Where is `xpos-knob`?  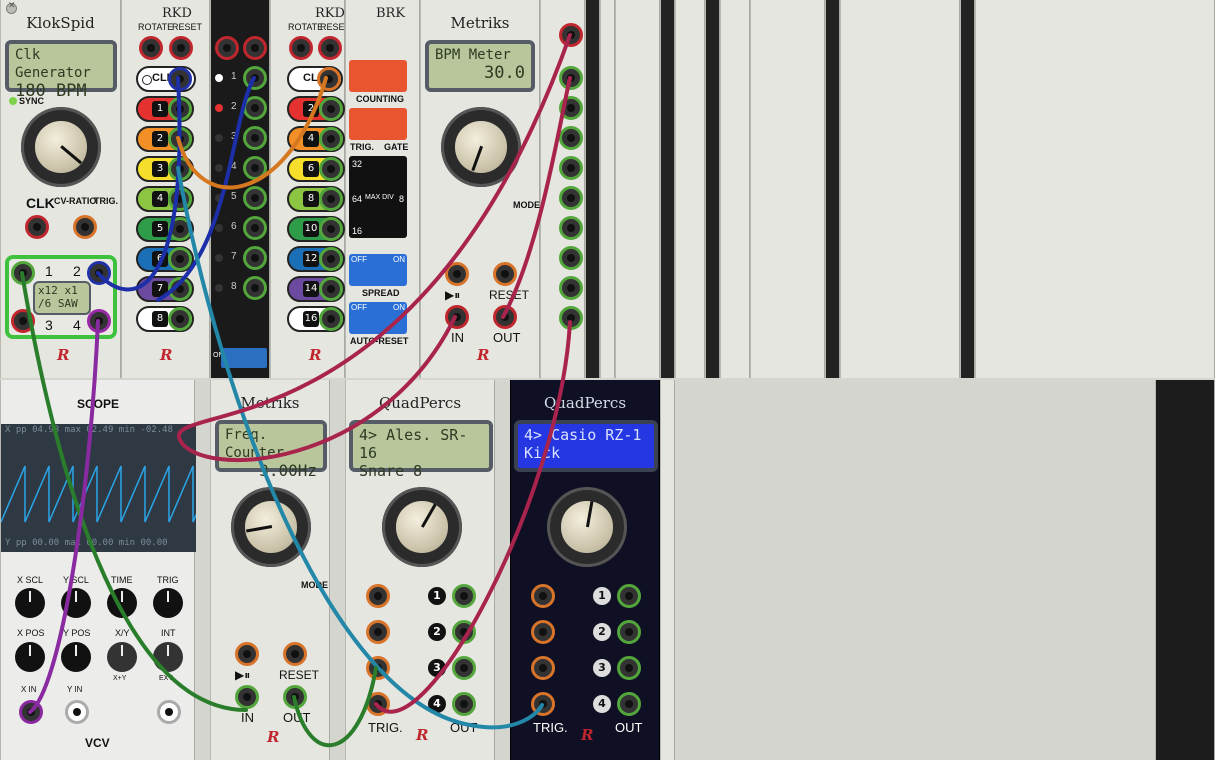
xpos-knob is located at coordinates (30, 657).